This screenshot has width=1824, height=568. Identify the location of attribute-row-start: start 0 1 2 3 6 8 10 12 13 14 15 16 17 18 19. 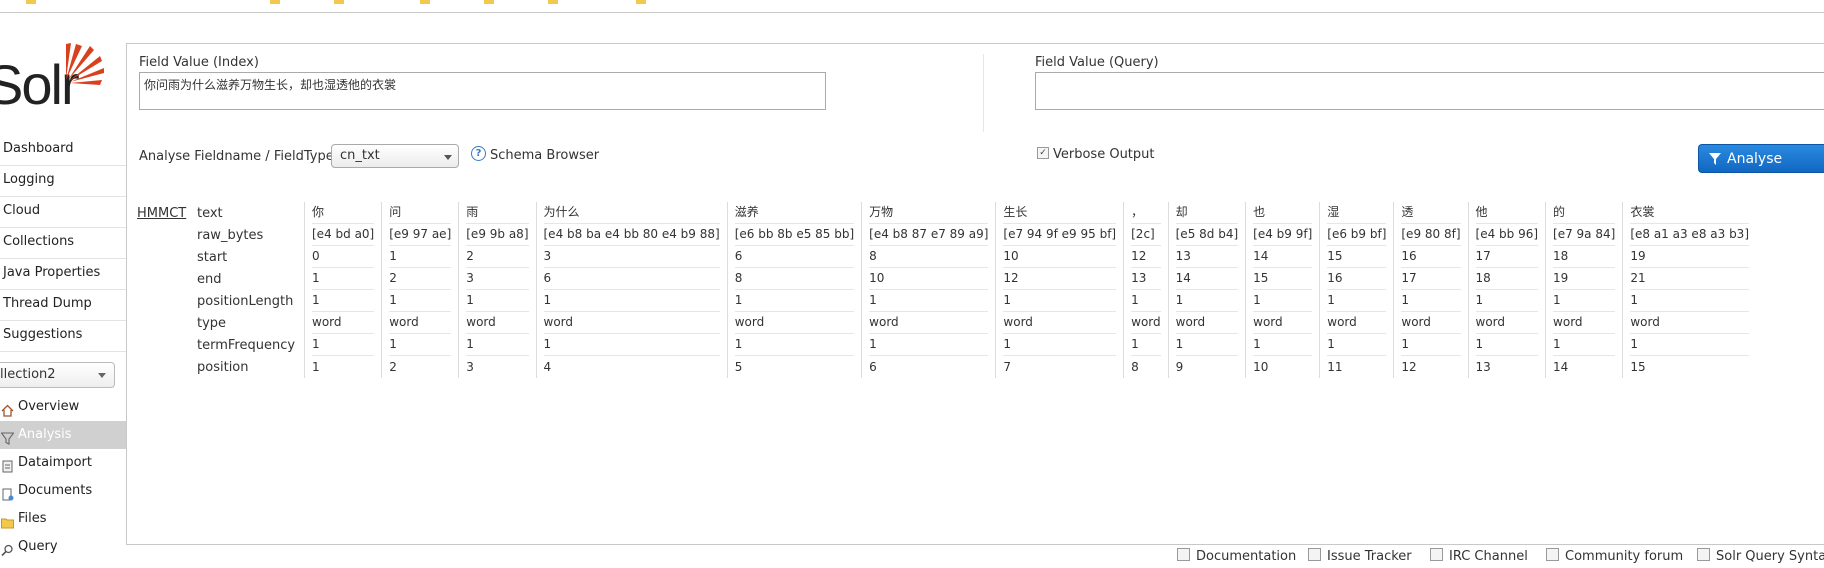
(976, 257).